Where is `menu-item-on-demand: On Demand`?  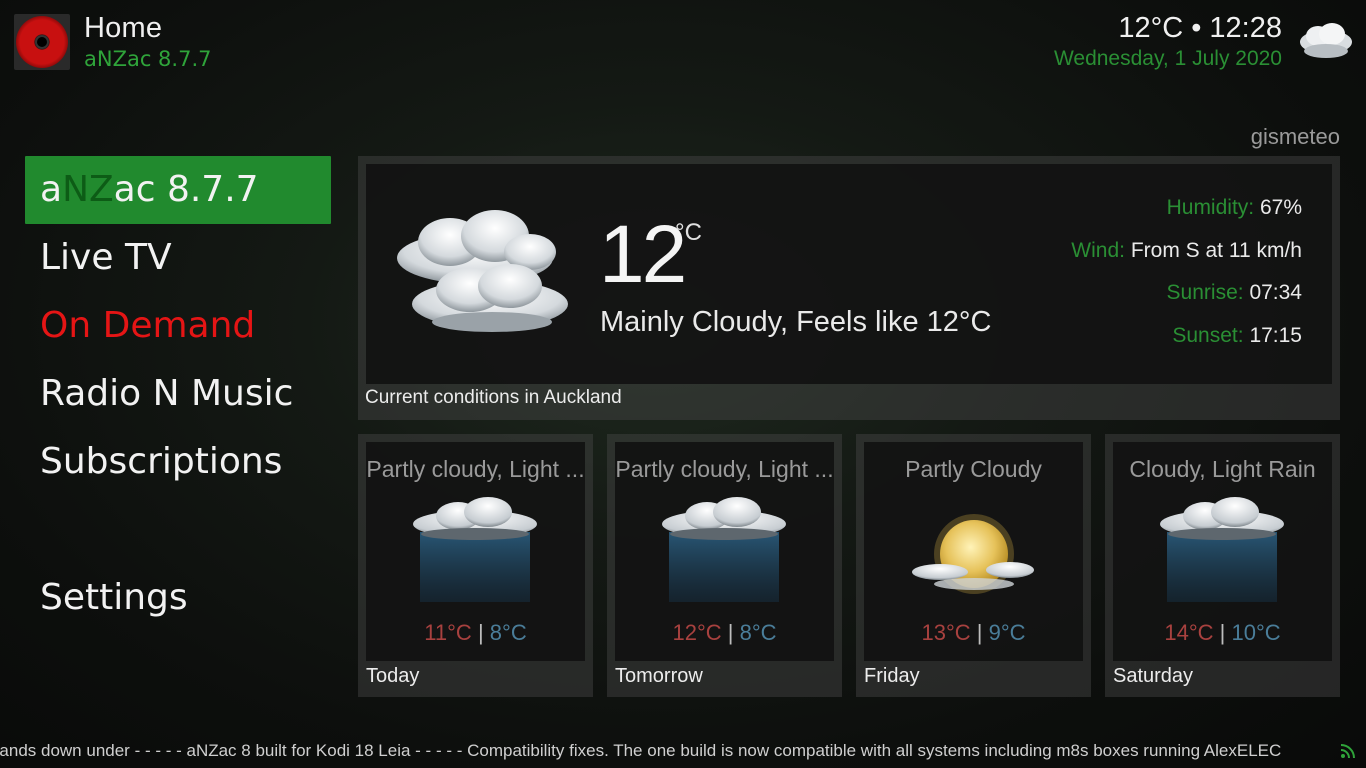 menu-item-on-demand: On Demand is located at coordinates (178, 326).